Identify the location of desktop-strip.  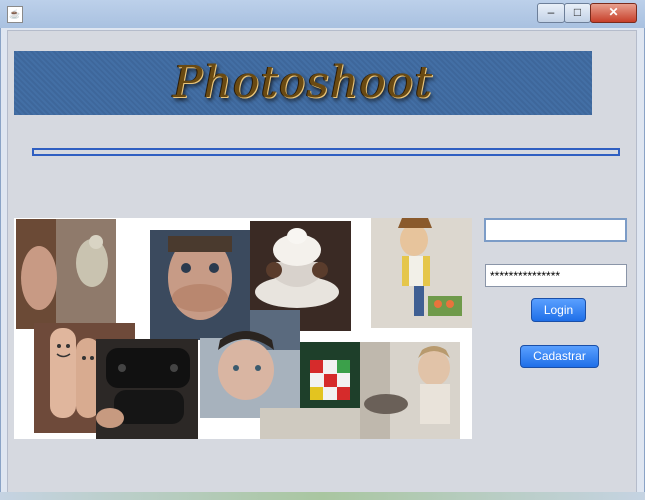
(322, 496).